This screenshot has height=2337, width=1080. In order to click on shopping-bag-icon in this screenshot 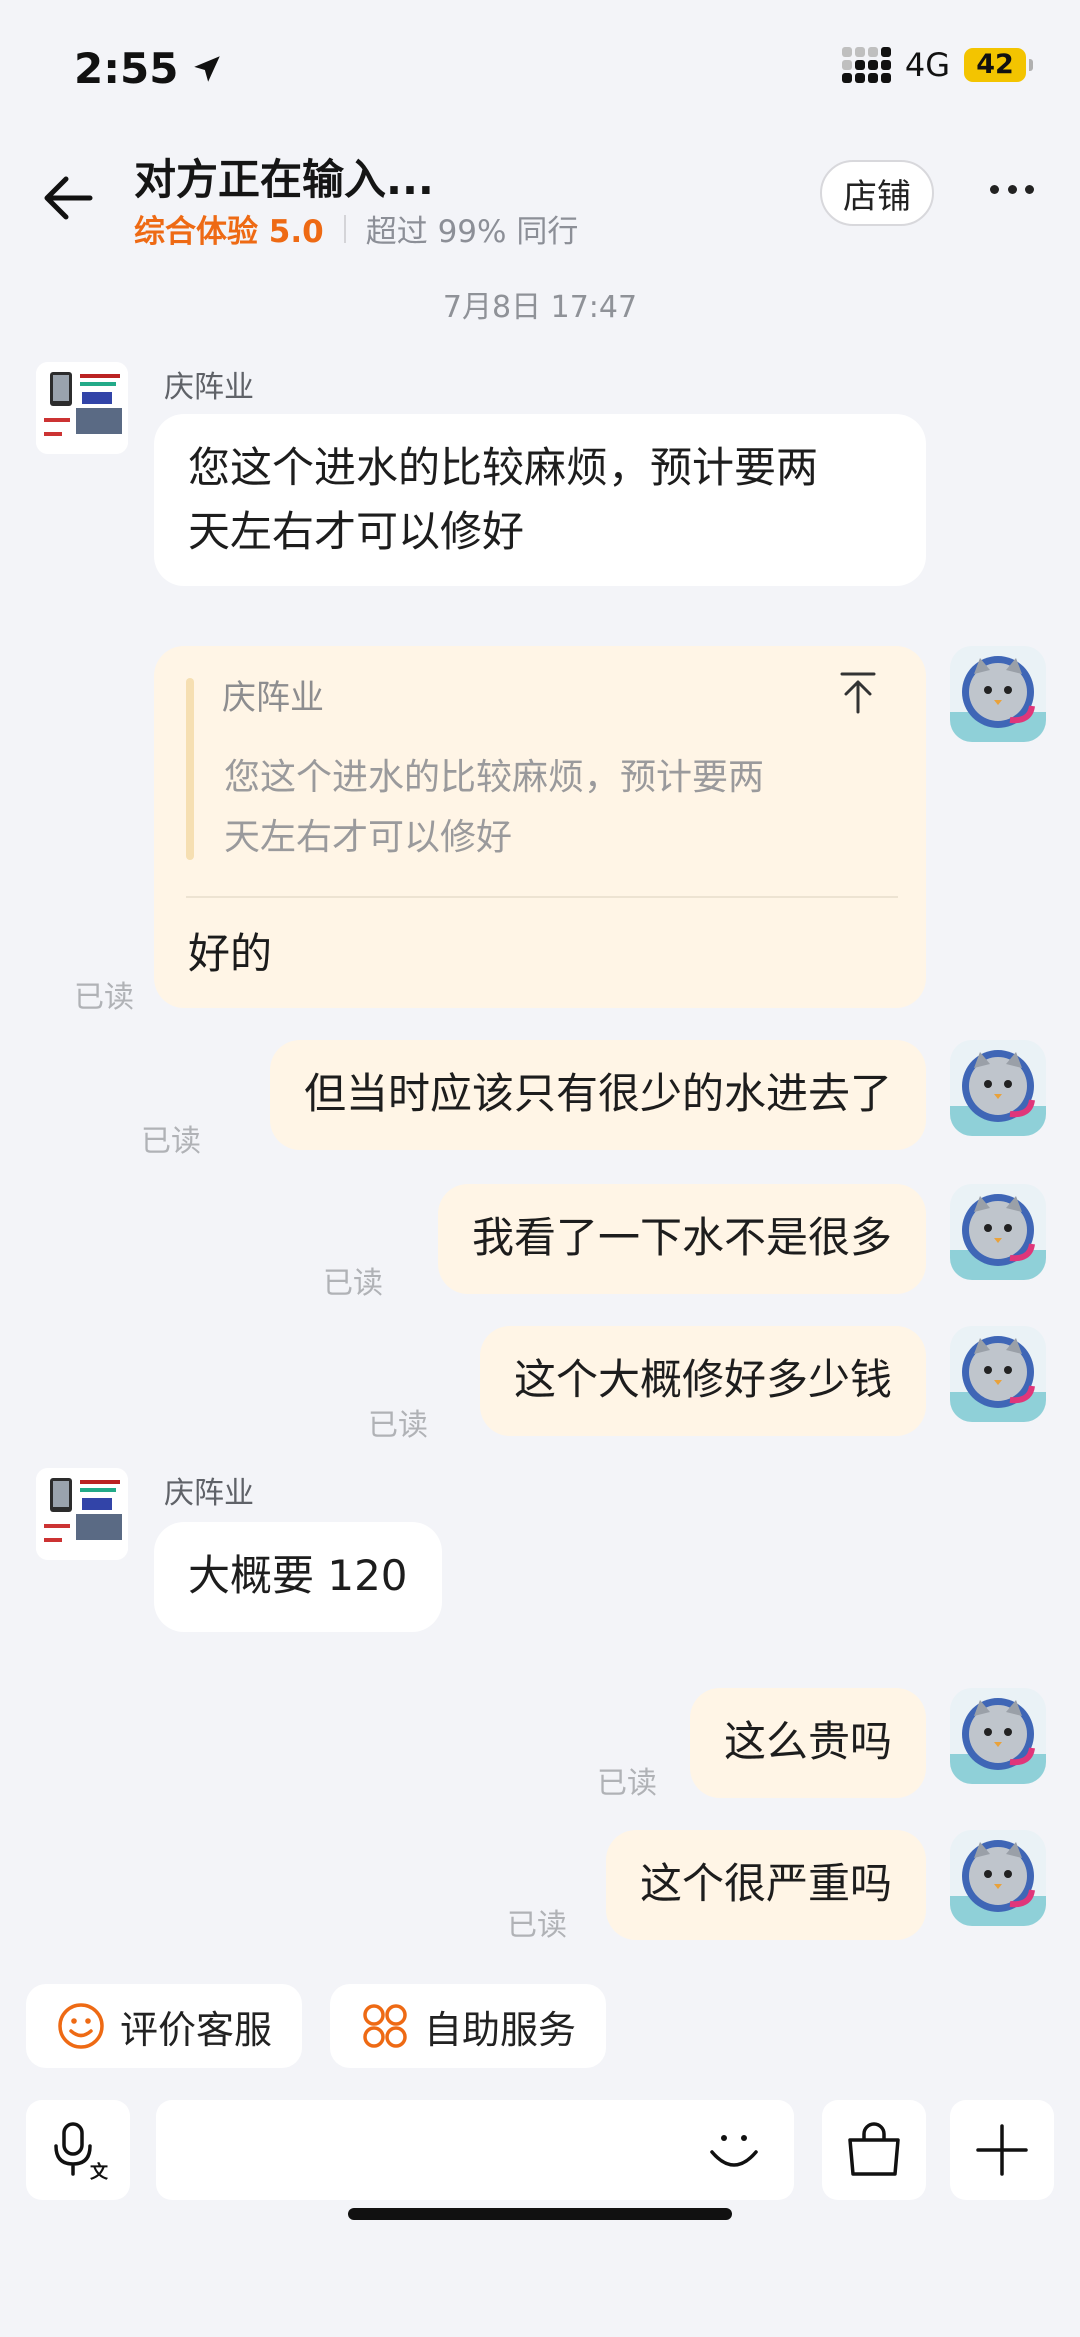, I will do `click(874, 2149)`.